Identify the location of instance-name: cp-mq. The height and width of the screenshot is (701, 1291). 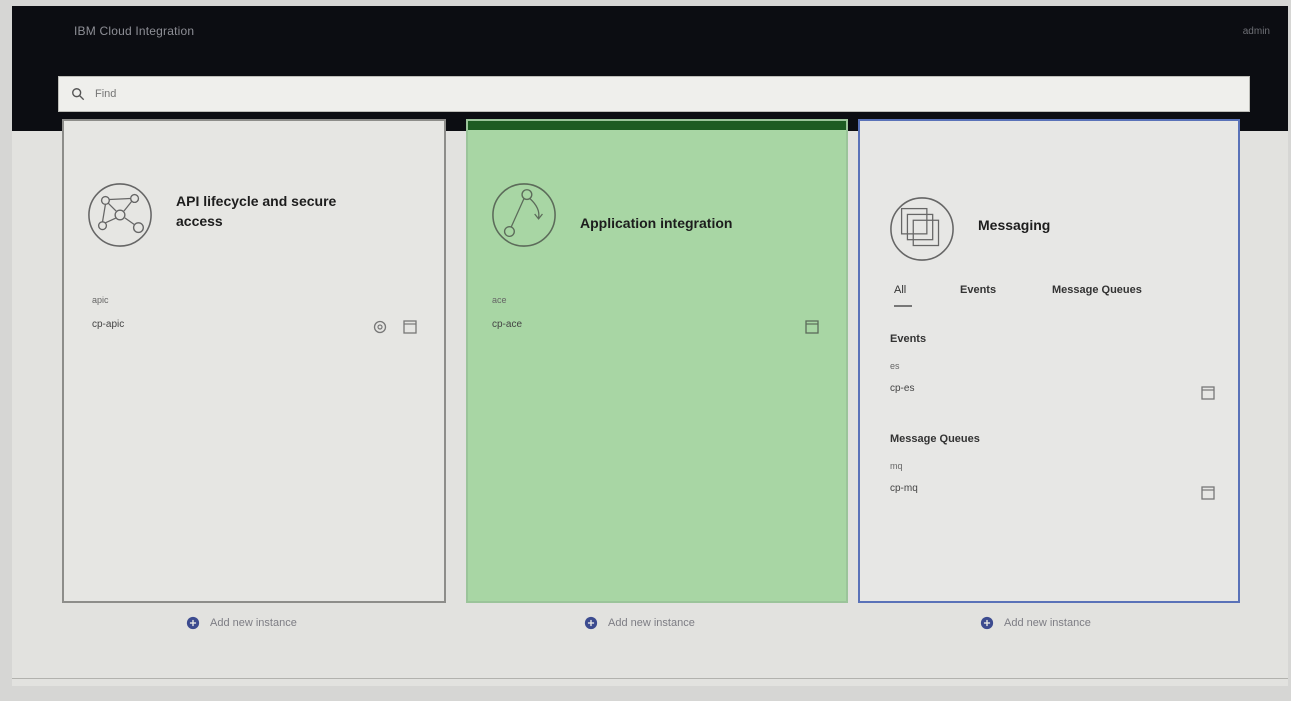
(904, 488).